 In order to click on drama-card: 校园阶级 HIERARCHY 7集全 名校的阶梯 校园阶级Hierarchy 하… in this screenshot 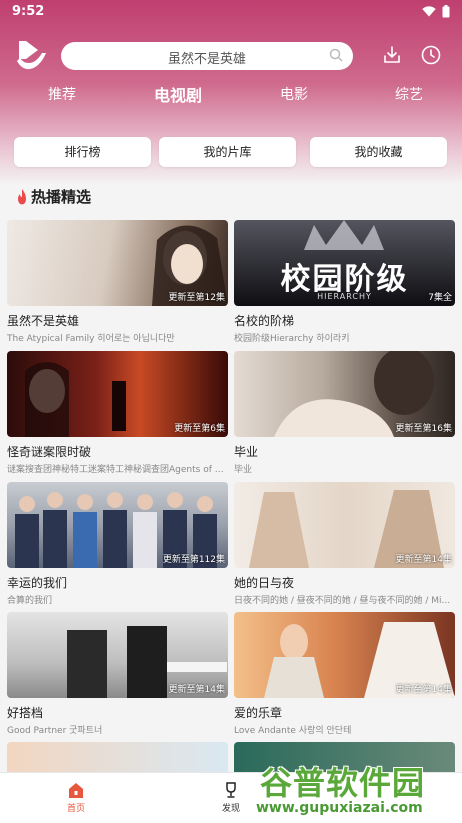, I will do `click(344, 282)`.